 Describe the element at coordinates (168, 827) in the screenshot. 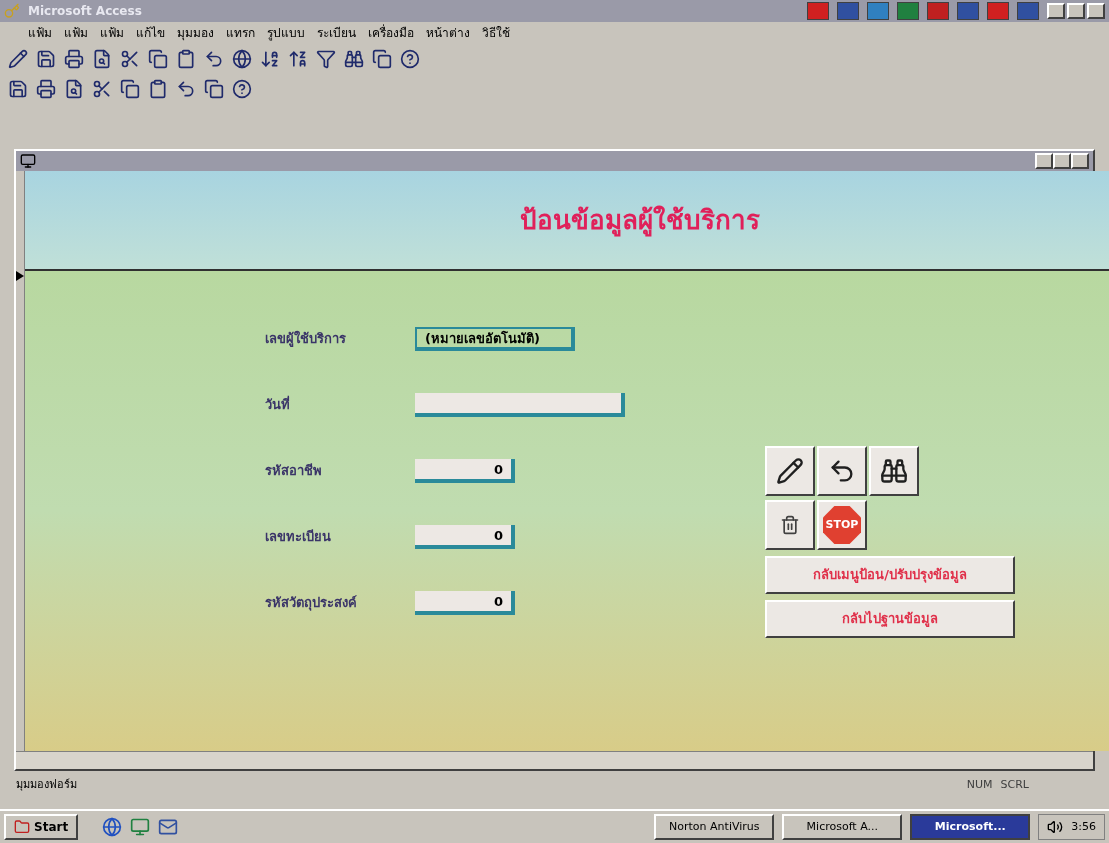

I see `mail-icon` at that location.